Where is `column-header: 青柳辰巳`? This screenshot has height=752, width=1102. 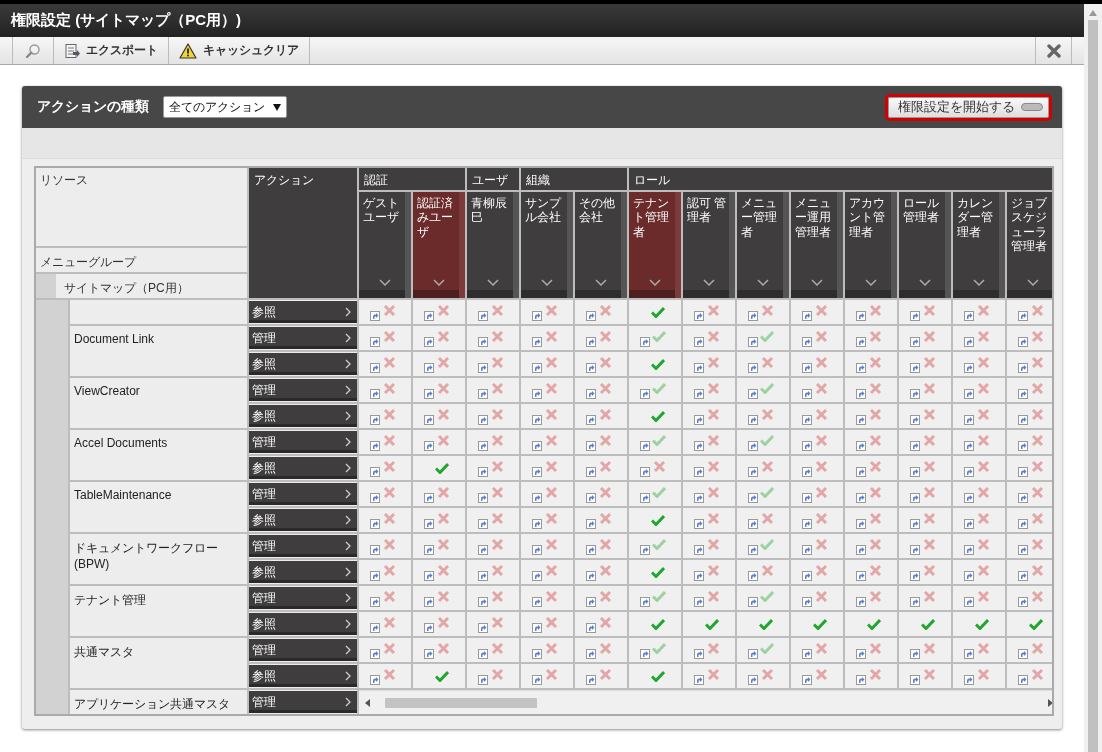
column-header: 青柳辰巳 is located at coordinates (493, 245).